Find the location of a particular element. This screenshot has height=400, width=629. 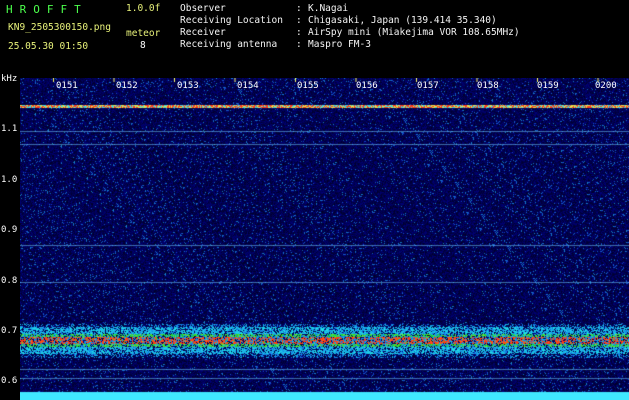

time-tick-label: 0151 is located at coordinates (67, 86).